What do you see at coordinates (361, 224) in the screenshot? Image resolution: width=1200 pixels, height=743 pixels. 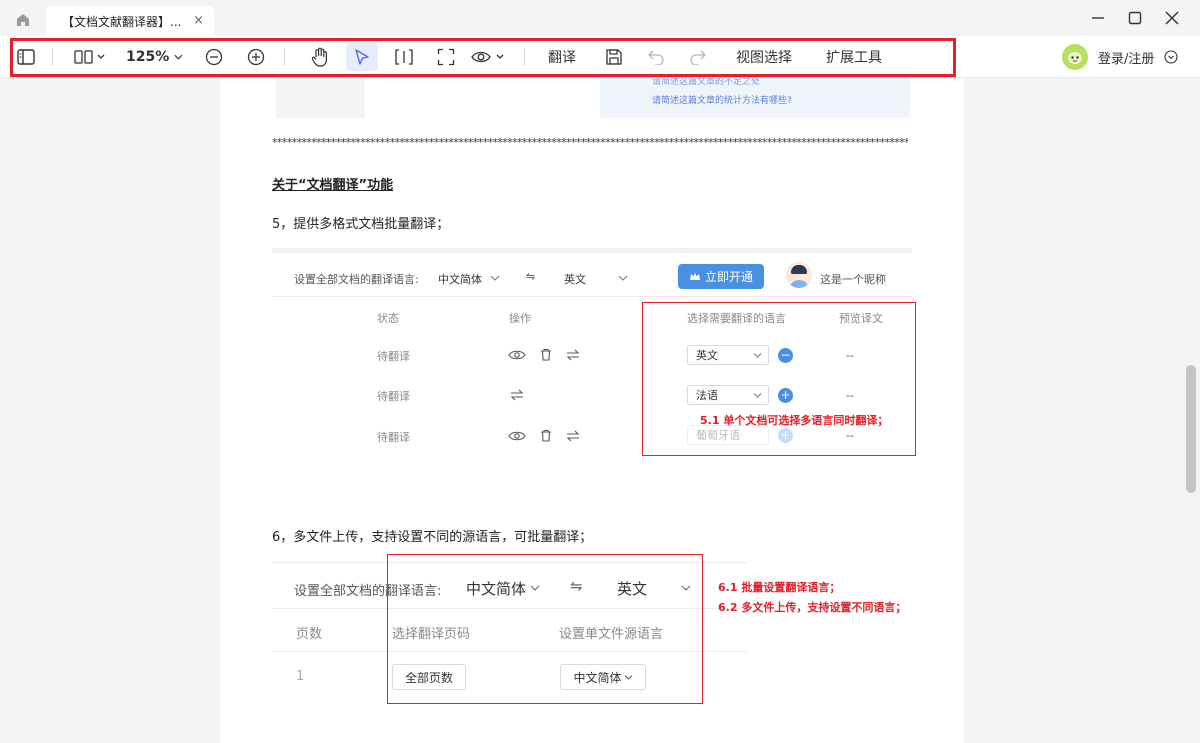 I see `item-5-text: 5，提供多格式文档批量翻译；` at bounding box center [361, 224].